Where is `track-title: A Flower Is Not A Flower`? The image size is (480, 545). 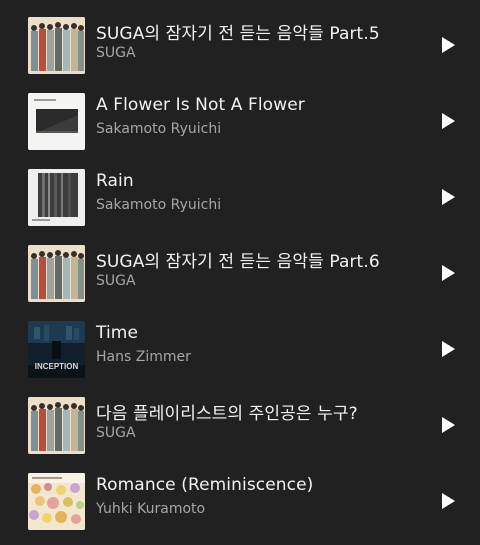 track-title: A Flower Is Not A Flower is located at coordinates (200, 105).